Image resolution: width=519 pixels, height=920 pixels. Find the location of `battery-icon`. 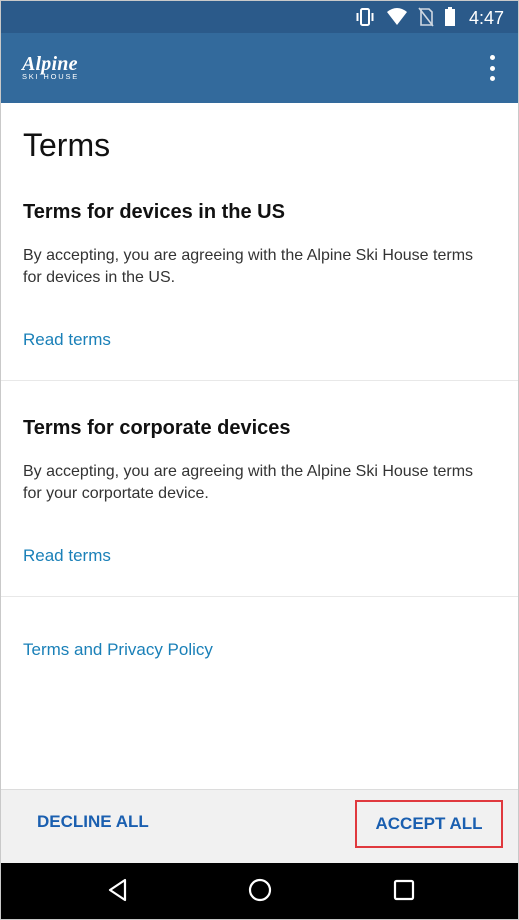

battery-icon is located at coordinates (450, 16).